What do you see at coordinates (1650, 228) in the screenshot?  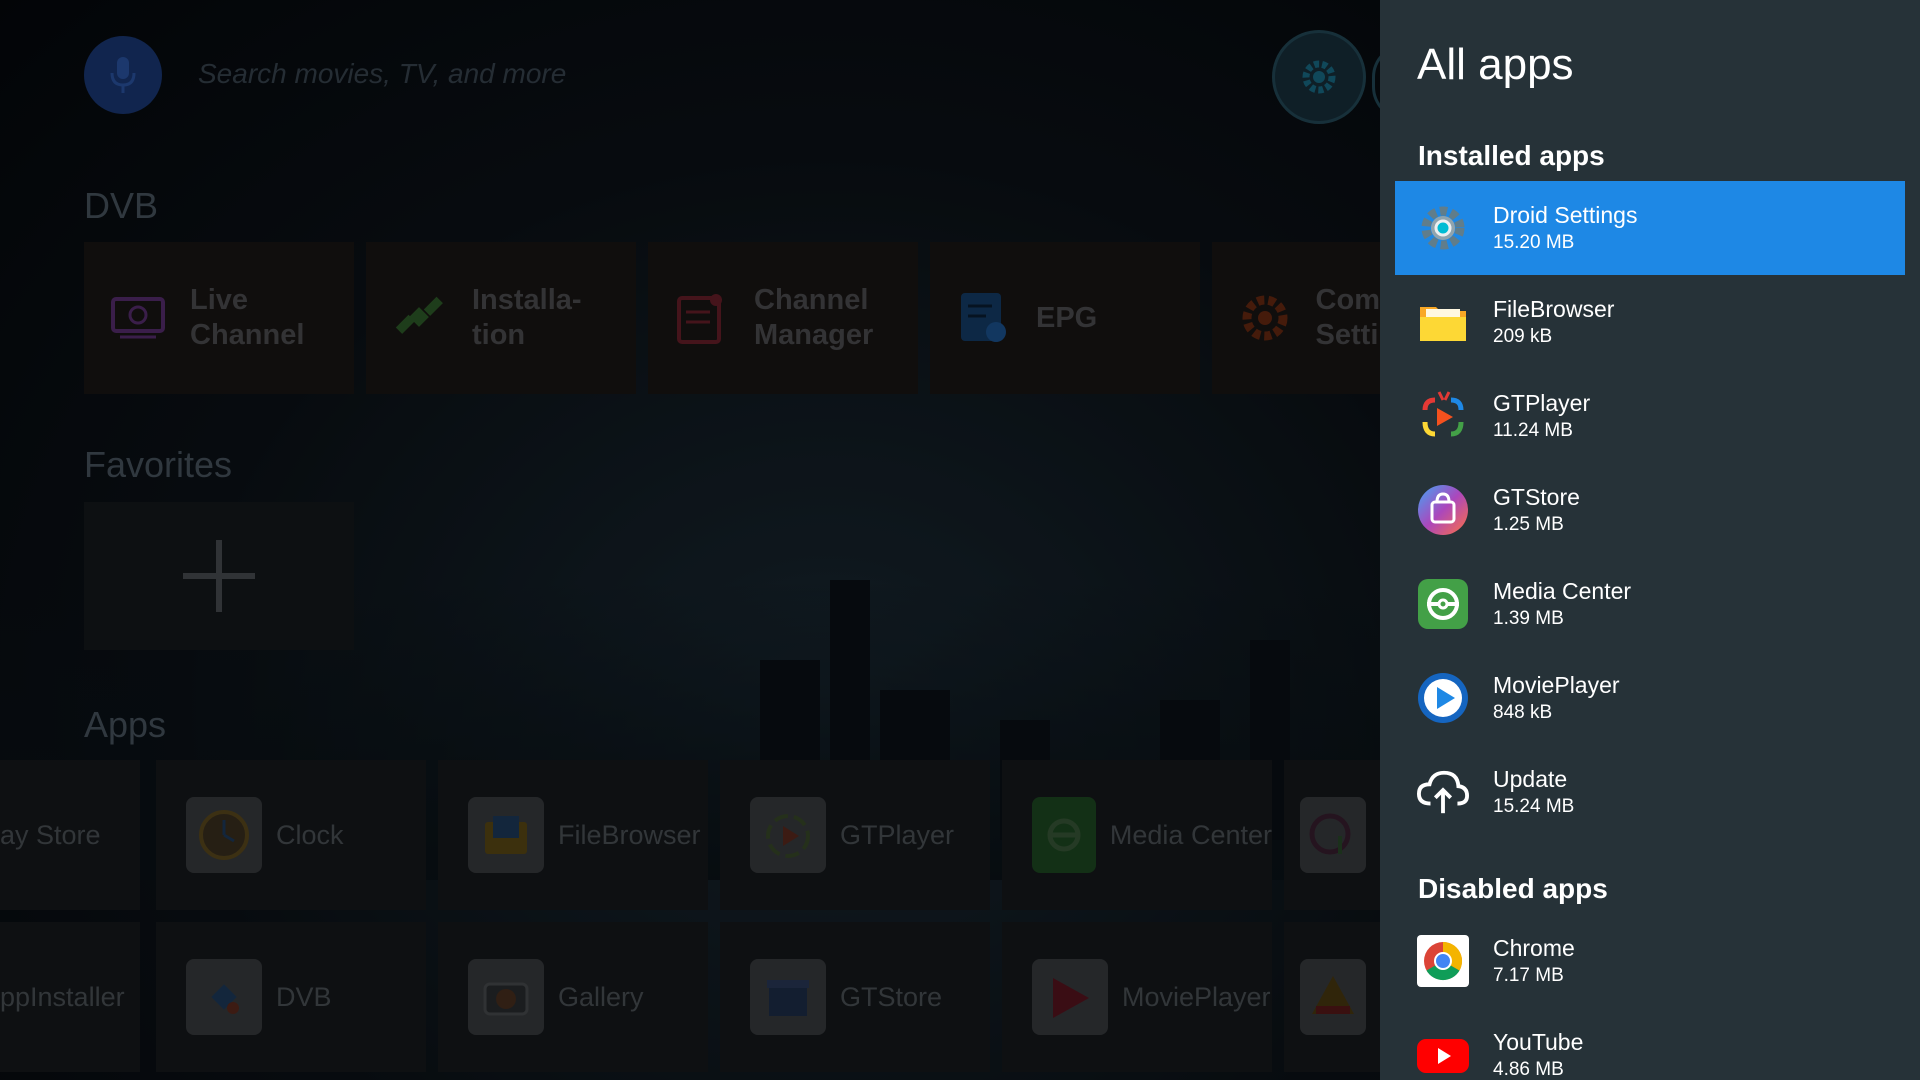 I see `app-item-droid-settings: Droid Settings 15.20 MB` at bounding box center [1650, 228].